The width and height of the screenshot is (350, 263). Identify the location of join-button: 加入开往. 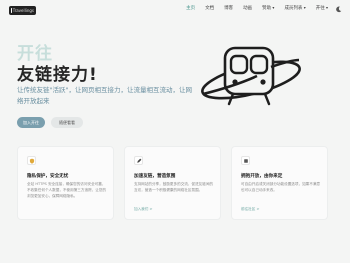
(31, 122).